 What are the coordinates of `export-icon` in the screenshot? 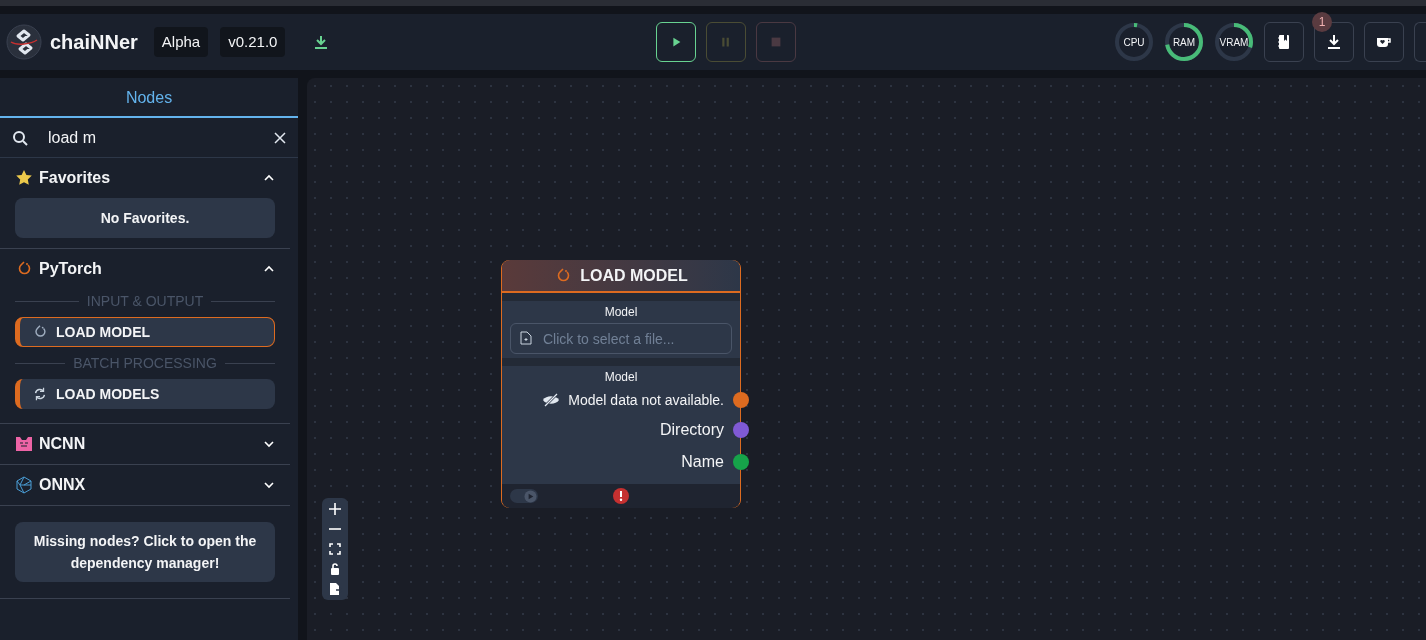 It's located at (335, 589).